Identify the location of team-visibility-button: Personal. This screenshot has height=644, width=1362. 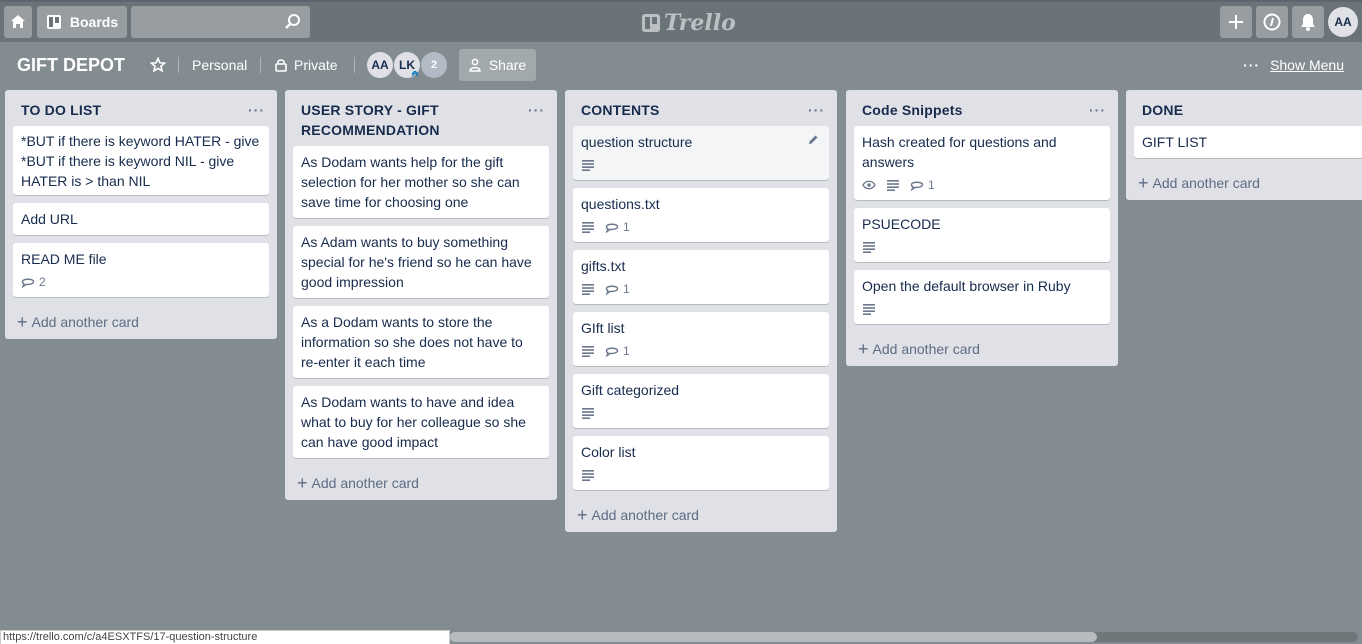
(219, 65).